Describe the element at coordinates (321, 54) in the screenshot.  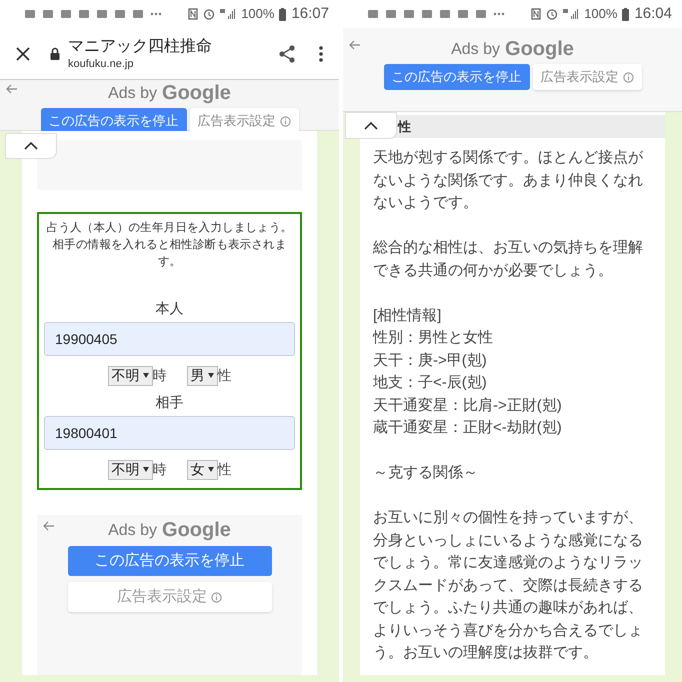
I see `more-icon` at that location.